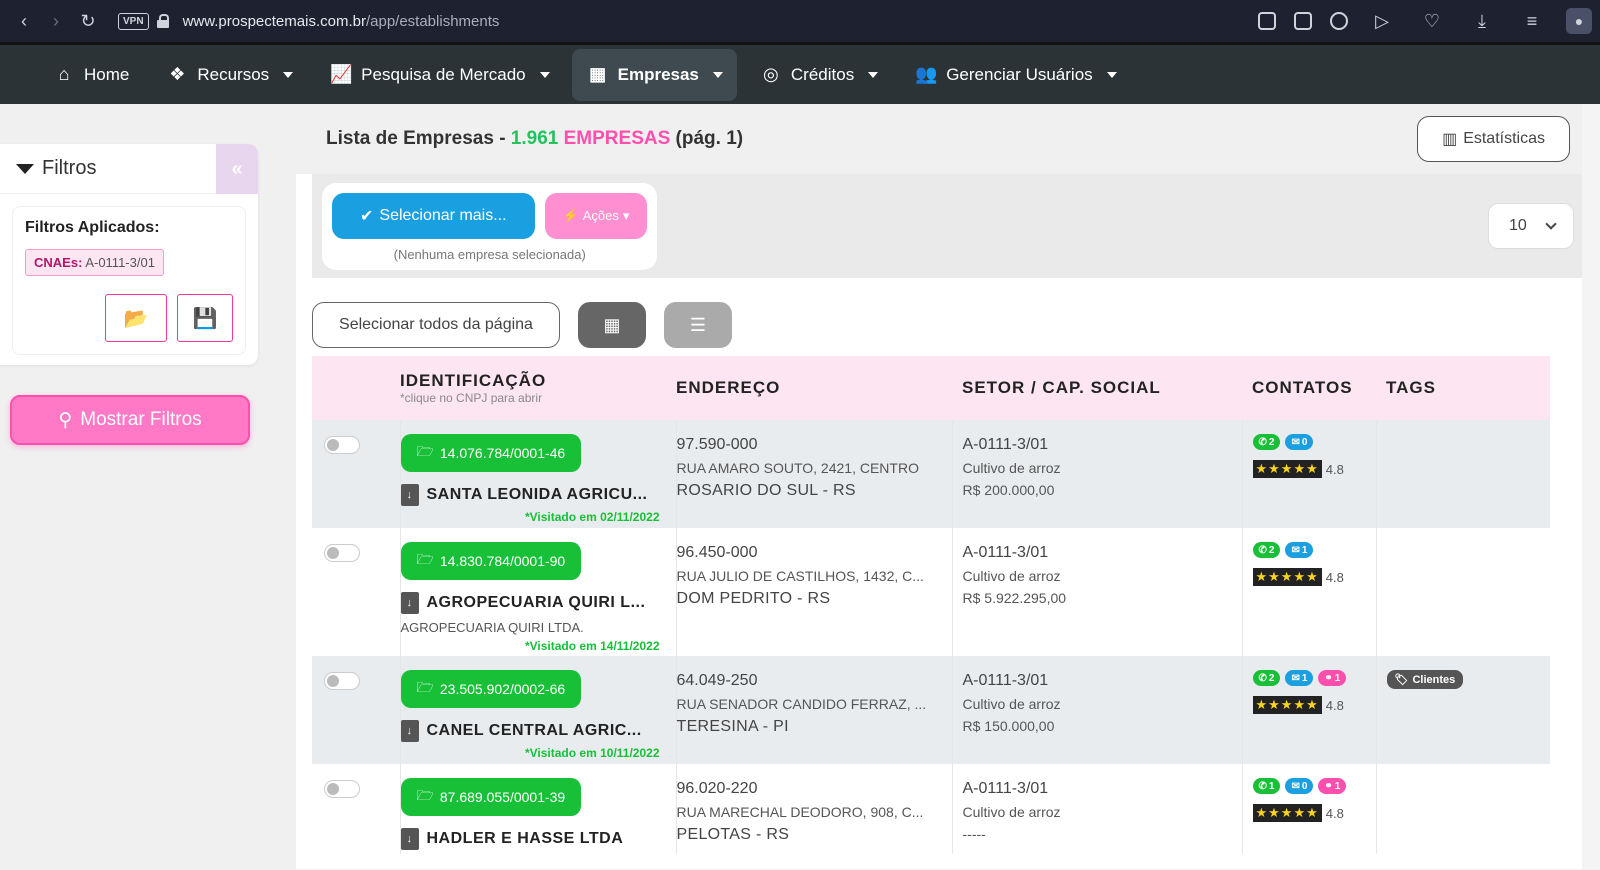 The image size is (1600, 870). I want to click on header-sector: SETOR / CAP. SOCIAL, so click(1061, 387).